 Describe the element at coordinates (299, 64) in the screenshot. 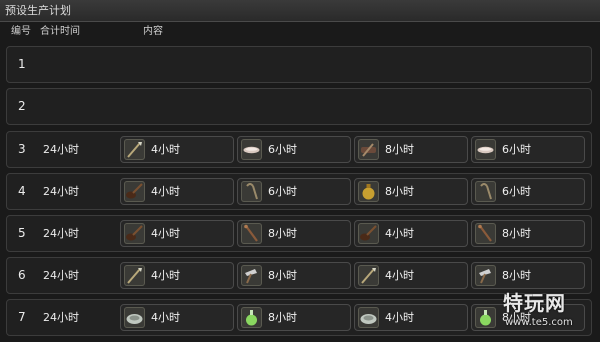

I see `plan-row: 1` at that location.